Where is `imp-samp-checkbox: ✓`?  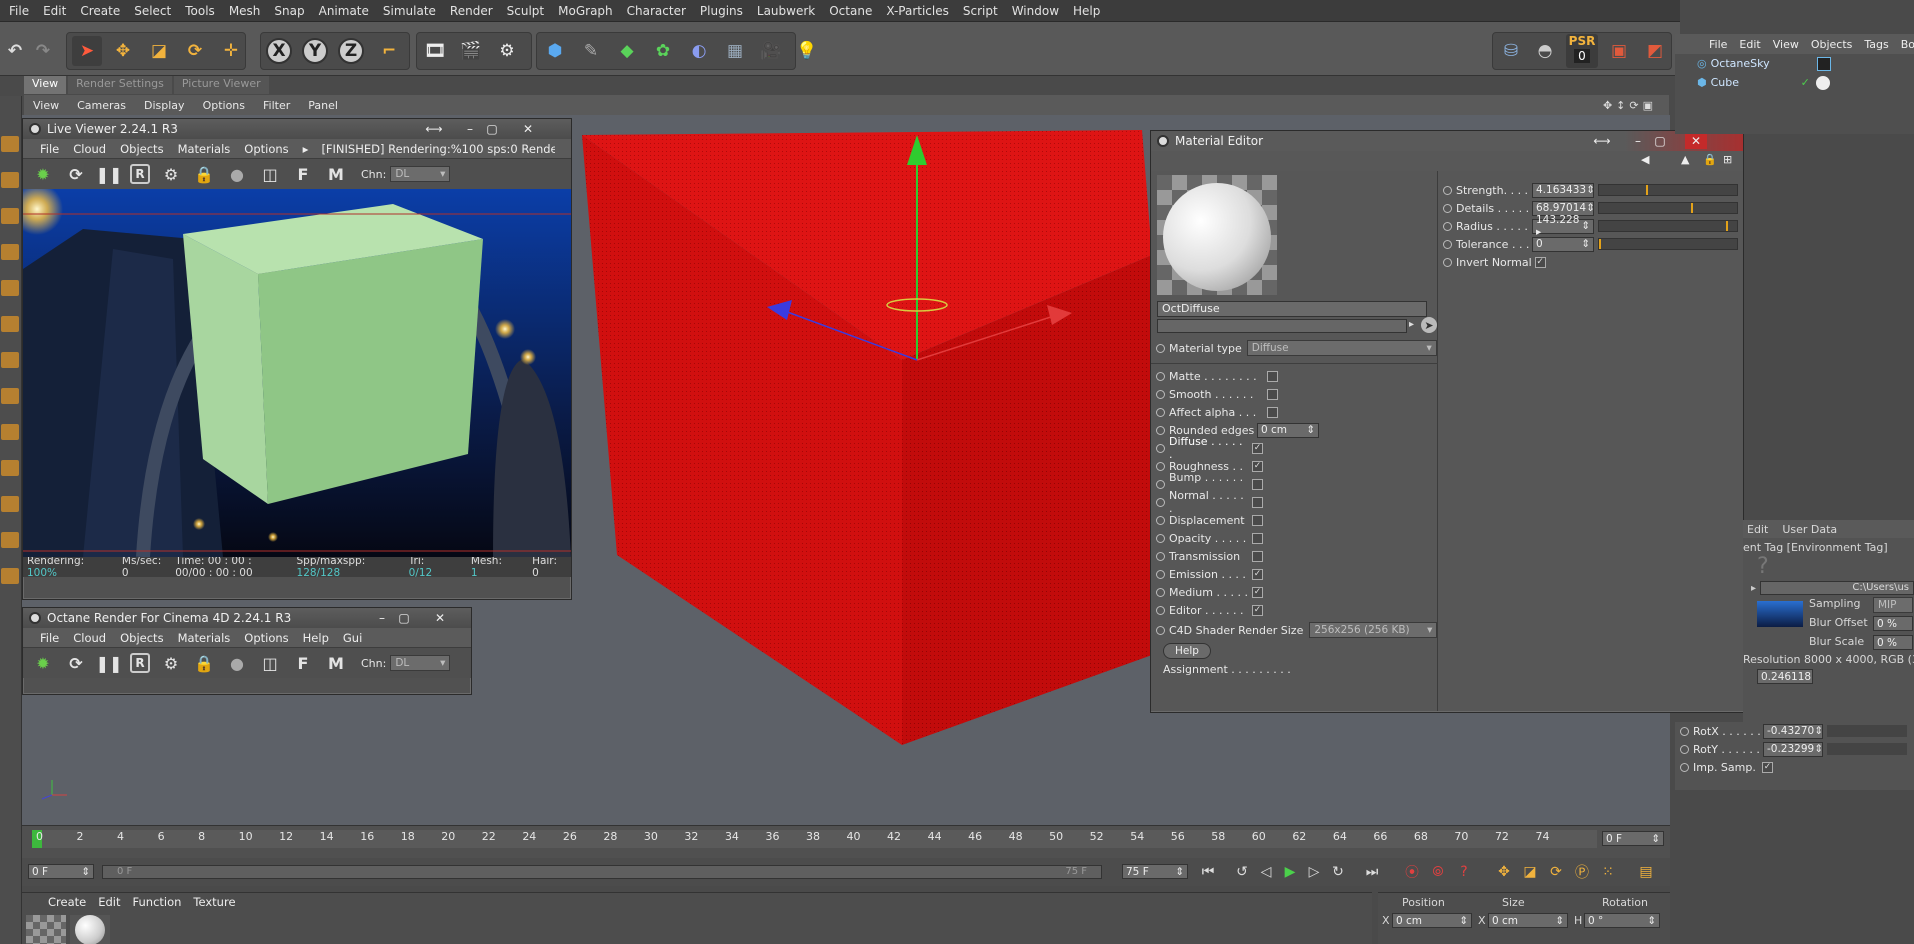 imp-samp-checkbox: ✓ is located at coordinates (1767, 767).